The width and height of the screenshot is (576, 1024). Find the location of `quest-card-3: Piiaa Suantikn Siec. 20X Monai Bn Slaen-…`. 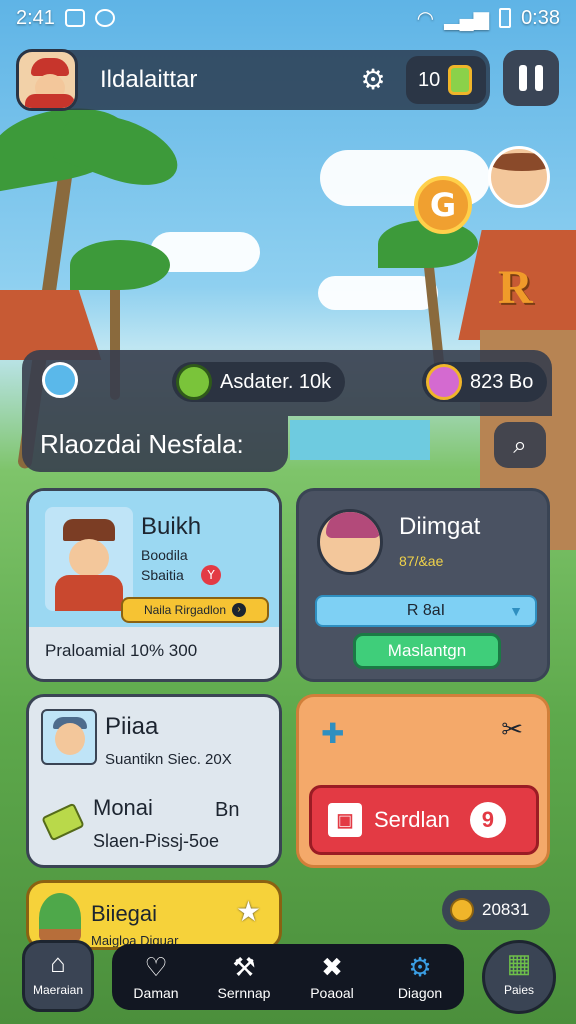

quest-card-3: Piiaa Suantikn Siec. 20X Monai Bn Slaen-… is located at coordinates (154, 781).